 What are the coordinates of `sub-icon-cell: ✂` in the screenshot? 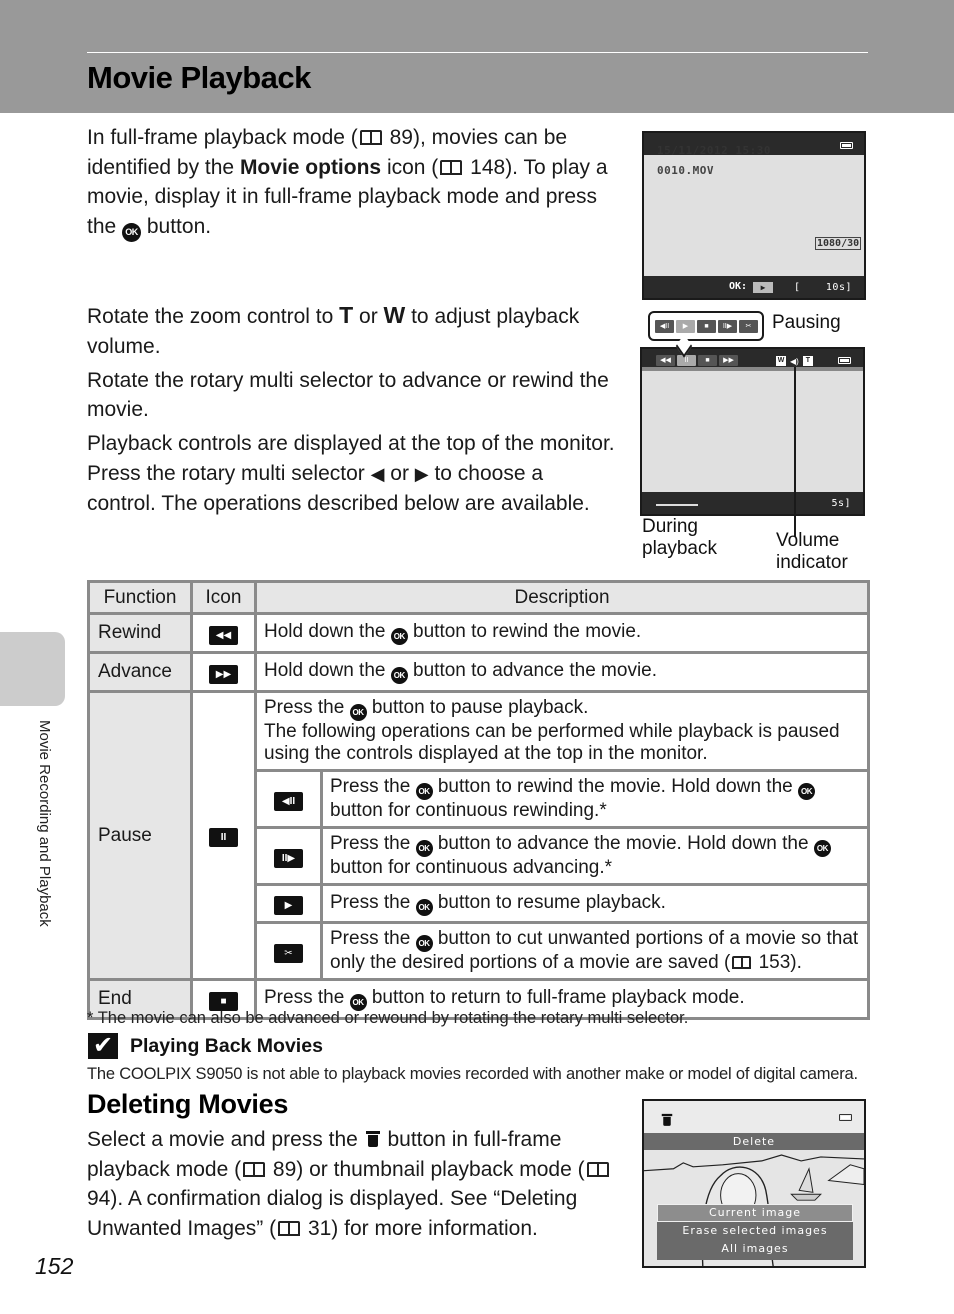 It's located at (288, 951).